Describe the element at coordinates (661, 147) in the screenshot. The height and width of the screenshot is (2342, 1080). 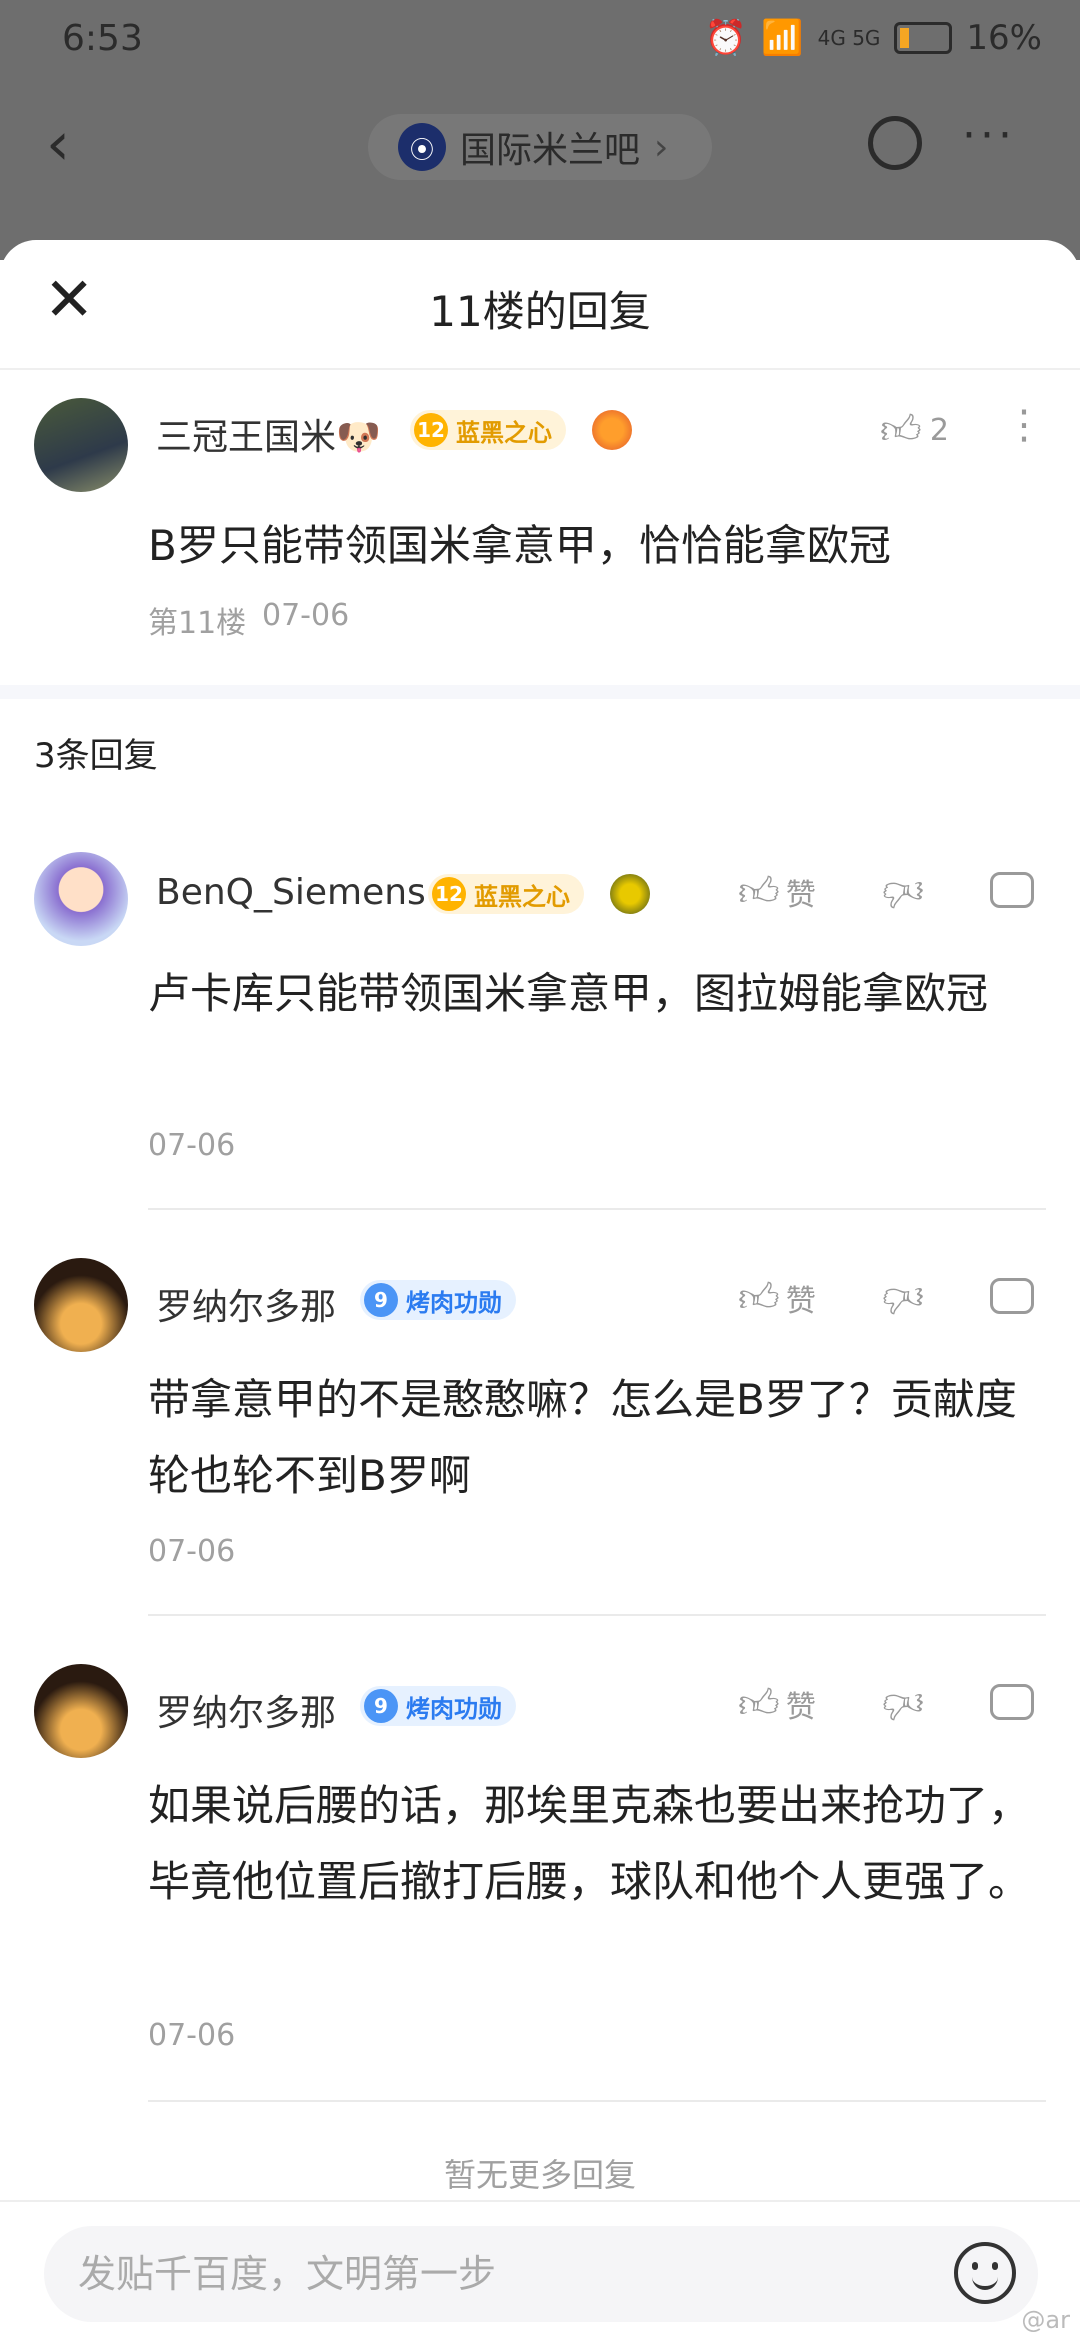
I see `chevron-right-icon: ›` at that location.